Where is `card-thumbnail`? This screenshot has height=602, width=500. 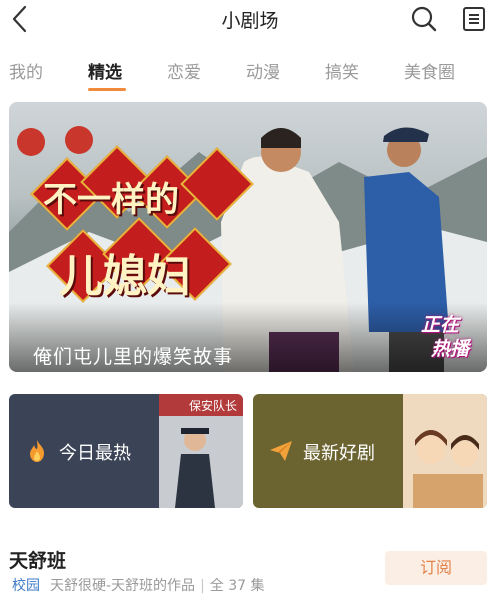
card-thumbnail is located at coordinates (445, 451).